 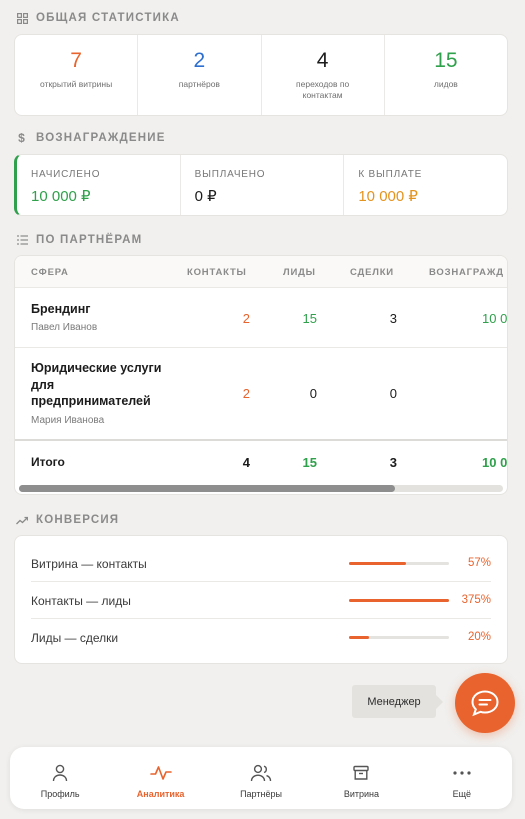 I want to click on reward-label: К выплате, so click(x=390, y=174).